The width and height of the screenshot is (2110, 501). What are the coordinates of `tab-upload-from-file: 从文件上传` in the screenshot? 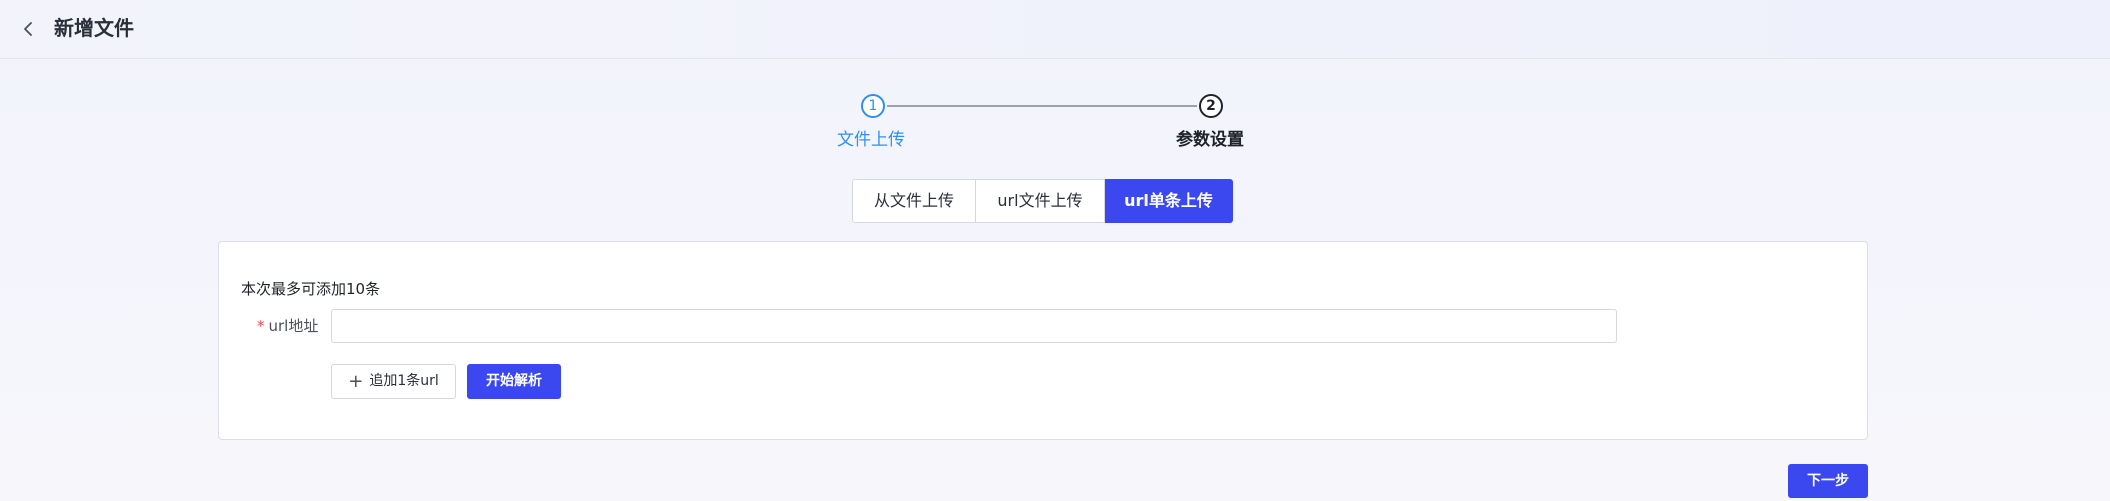 It's located at (914, 201).